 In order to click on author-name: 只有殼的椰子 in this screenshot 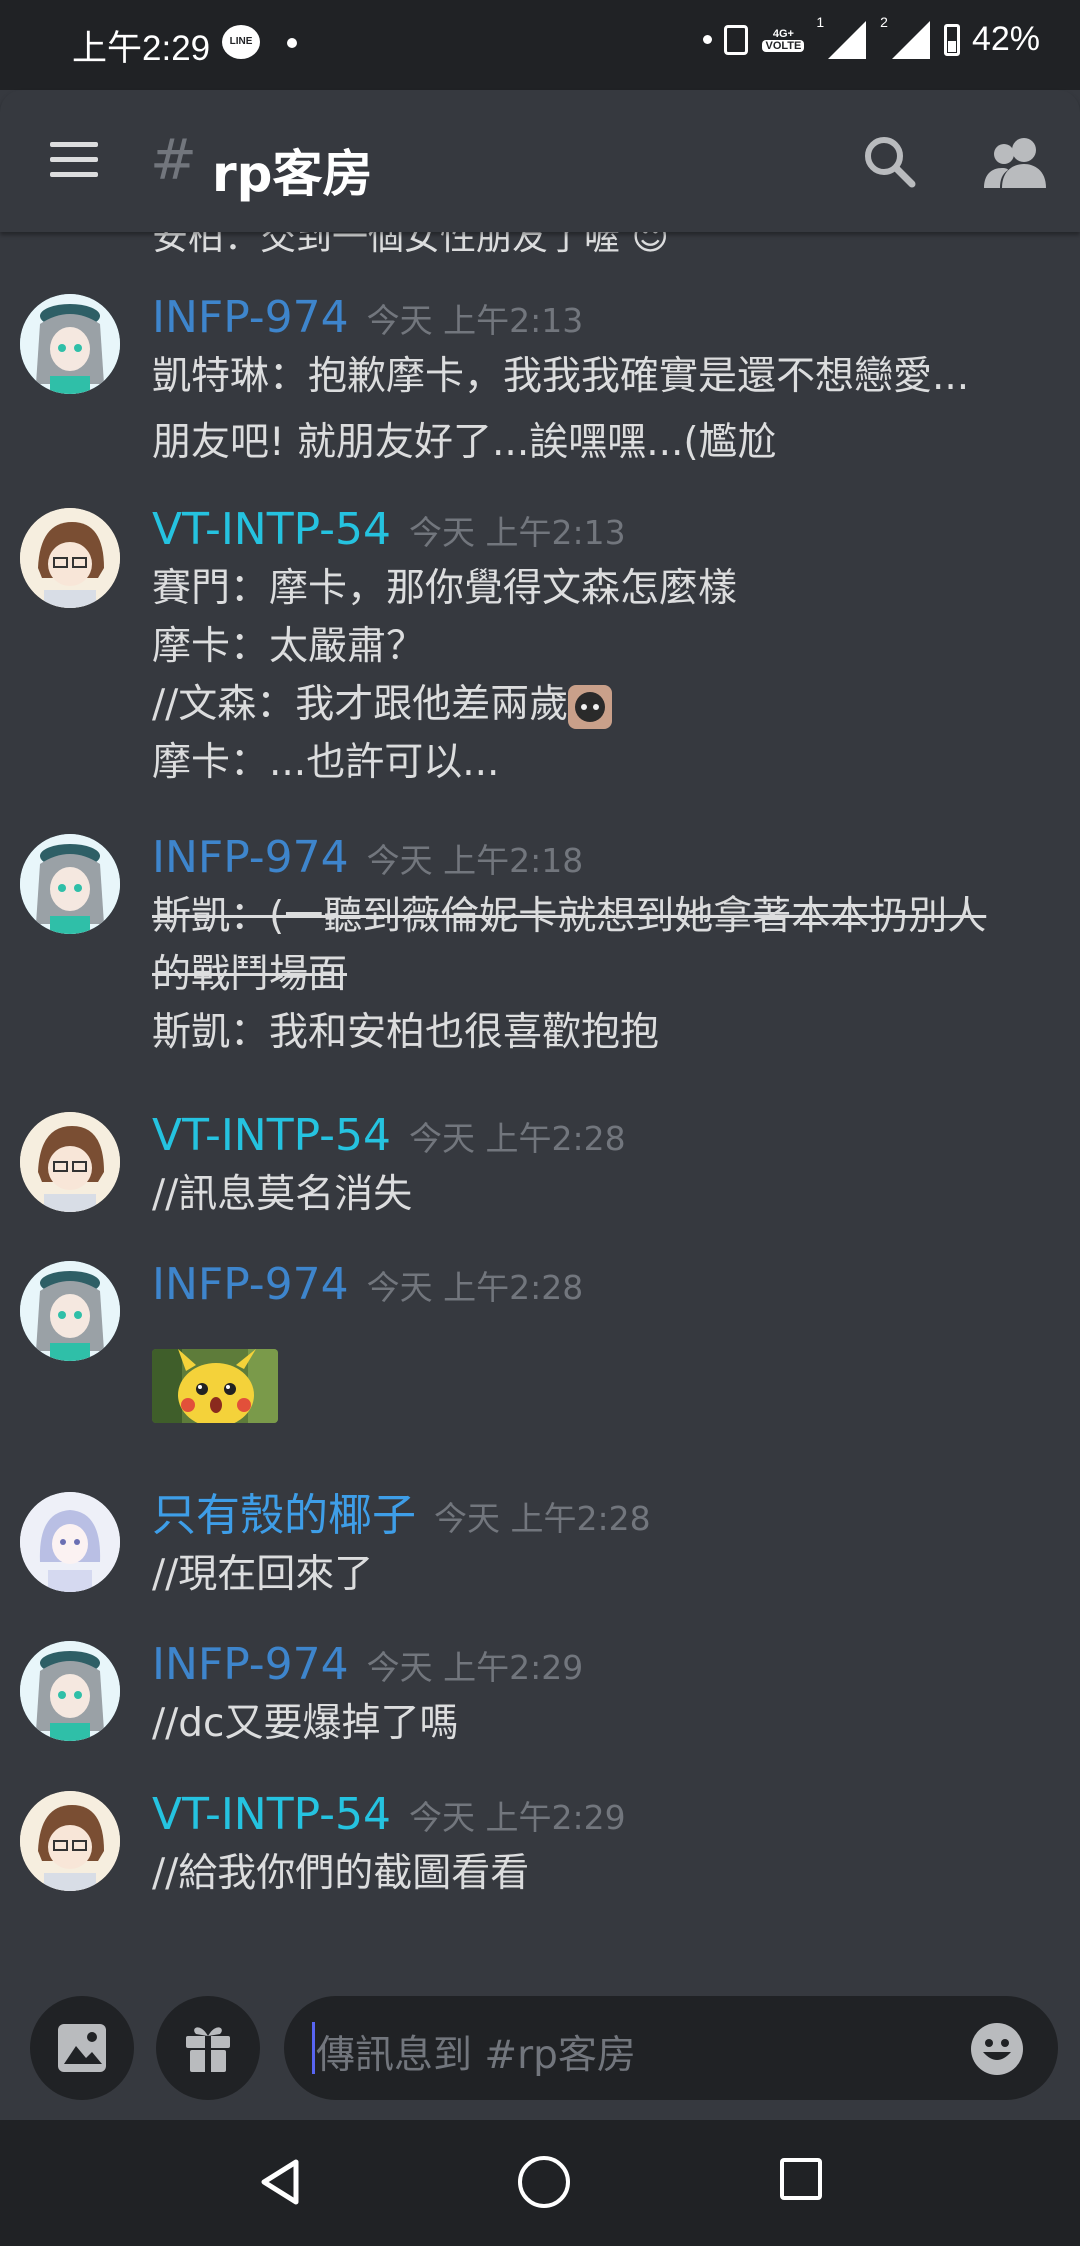, I will do `click(284, 1515)`.